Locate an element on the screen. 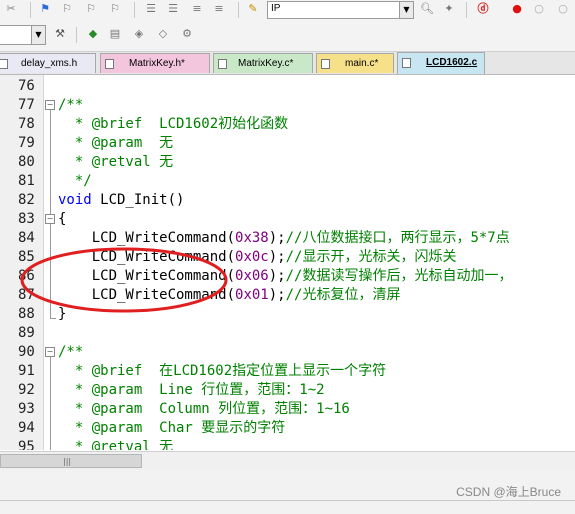 The height and width of the screenshot is (514, 575). code-text: void LCD_Init() is located at coordinates (121, 200).